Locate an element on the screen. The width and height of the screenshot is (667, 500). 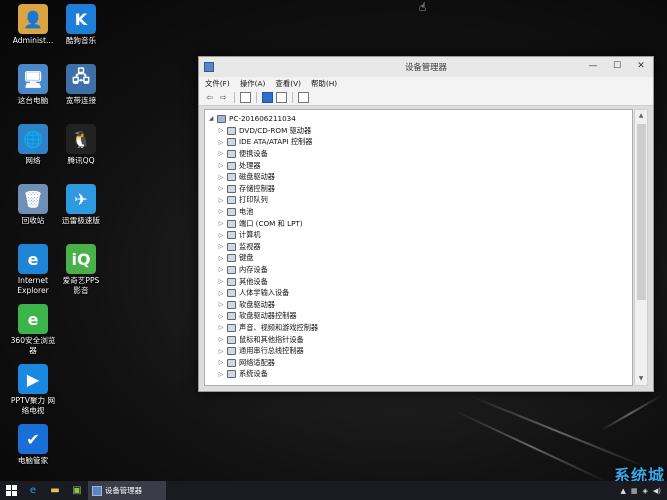
this-pc-icon: 🖥 is located at coordinates (33, 79).